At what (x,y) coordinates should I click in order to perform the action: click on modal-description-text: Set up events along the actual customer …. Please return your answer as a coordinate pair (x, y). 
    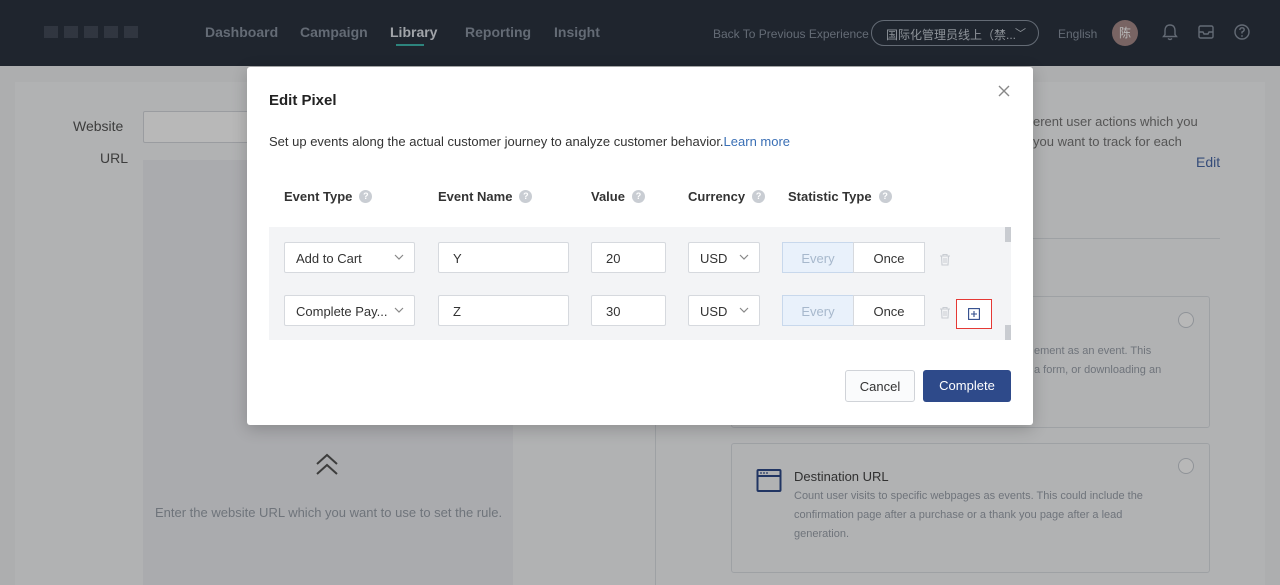
    Looking at the image, I should click on (496, 141).